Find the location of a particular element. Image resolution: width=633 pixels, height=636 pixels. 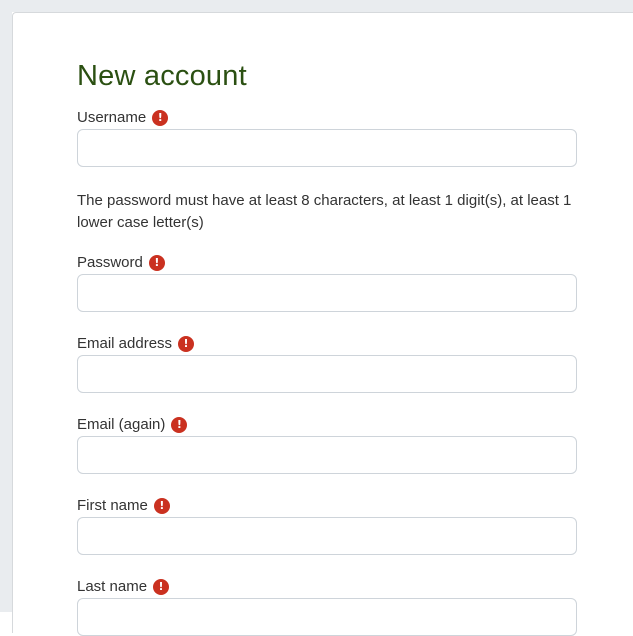

last-name-input is located at coordinates (327, 617).